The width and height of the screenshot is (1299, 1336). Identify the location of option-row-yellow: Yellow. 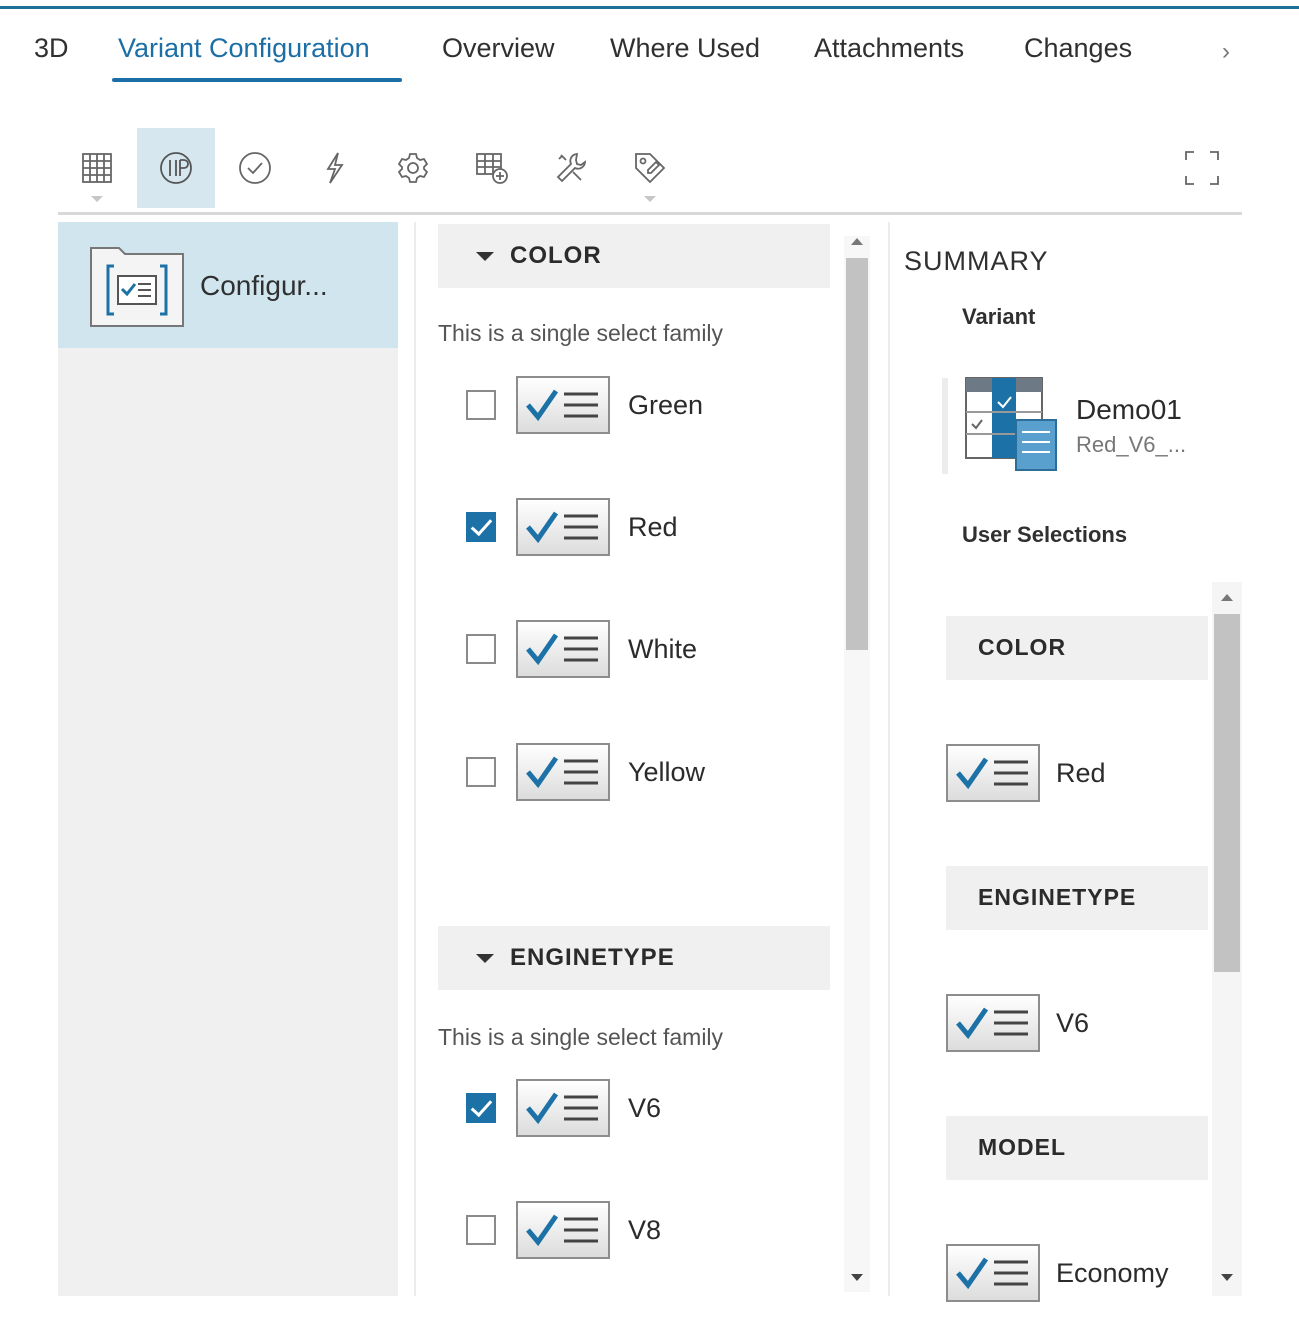
(646, 775).